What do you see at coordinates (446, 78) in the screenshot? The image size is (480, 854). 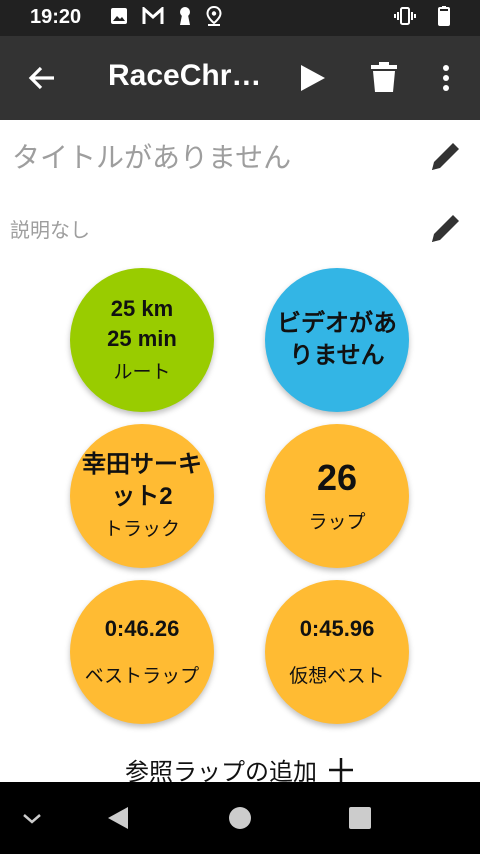 I see `more-vert-icon` at bounding box center [446, 78].